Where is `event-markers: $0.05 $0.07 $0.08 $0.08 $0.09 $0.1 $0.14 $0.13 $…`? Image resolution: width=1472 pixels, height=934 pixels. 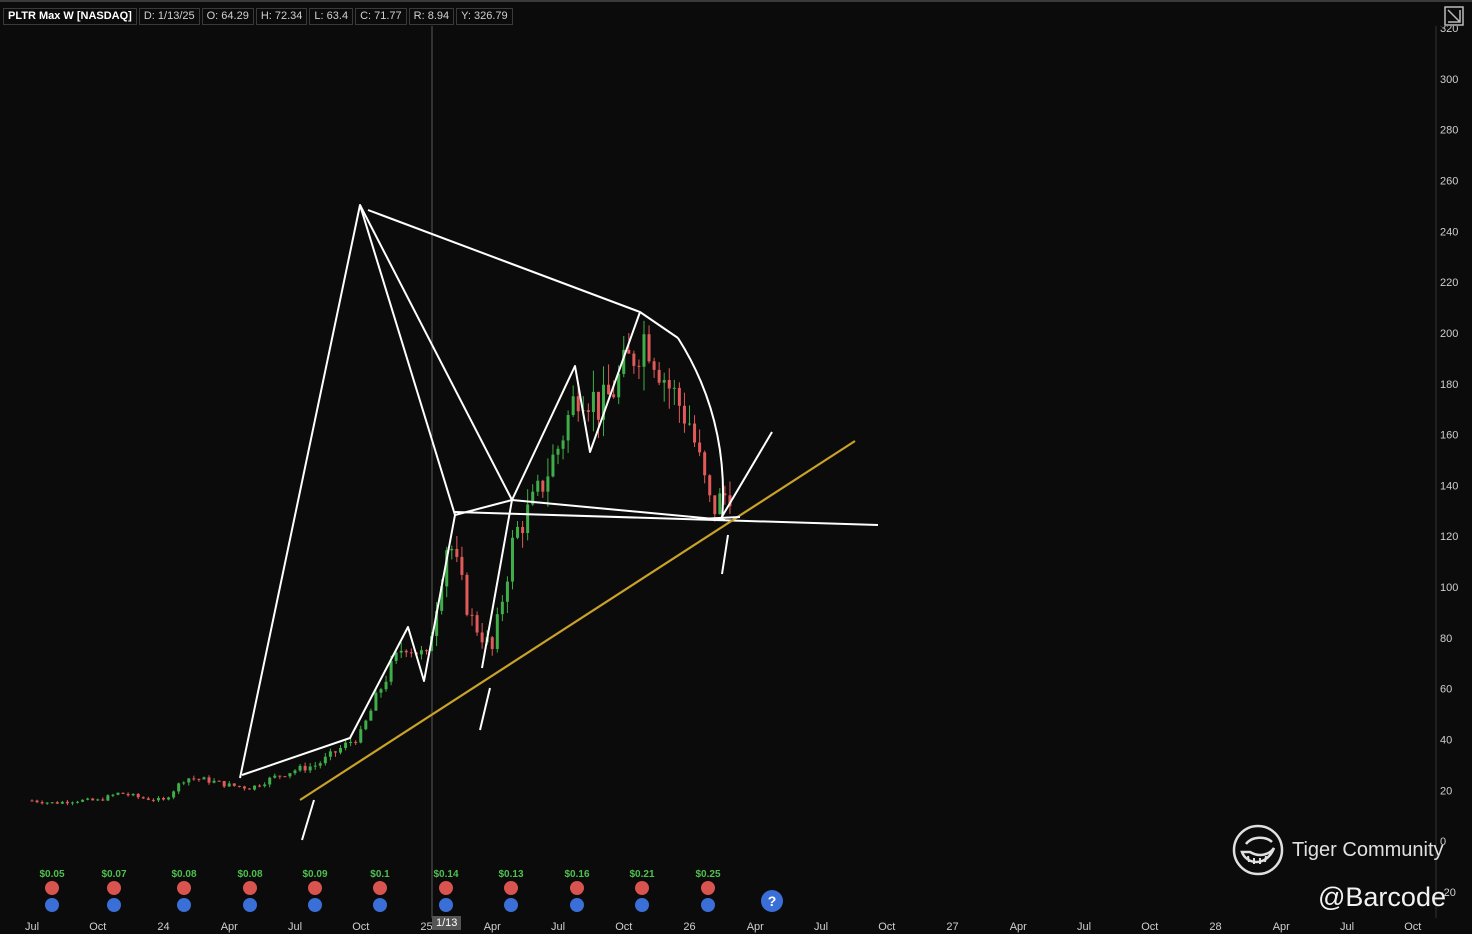 event-markers: $0.05 $0.07 $0.08 $0.08 $0.09 $0.1 $0.14 $0.13 $… is located at coordinates (411, 890).